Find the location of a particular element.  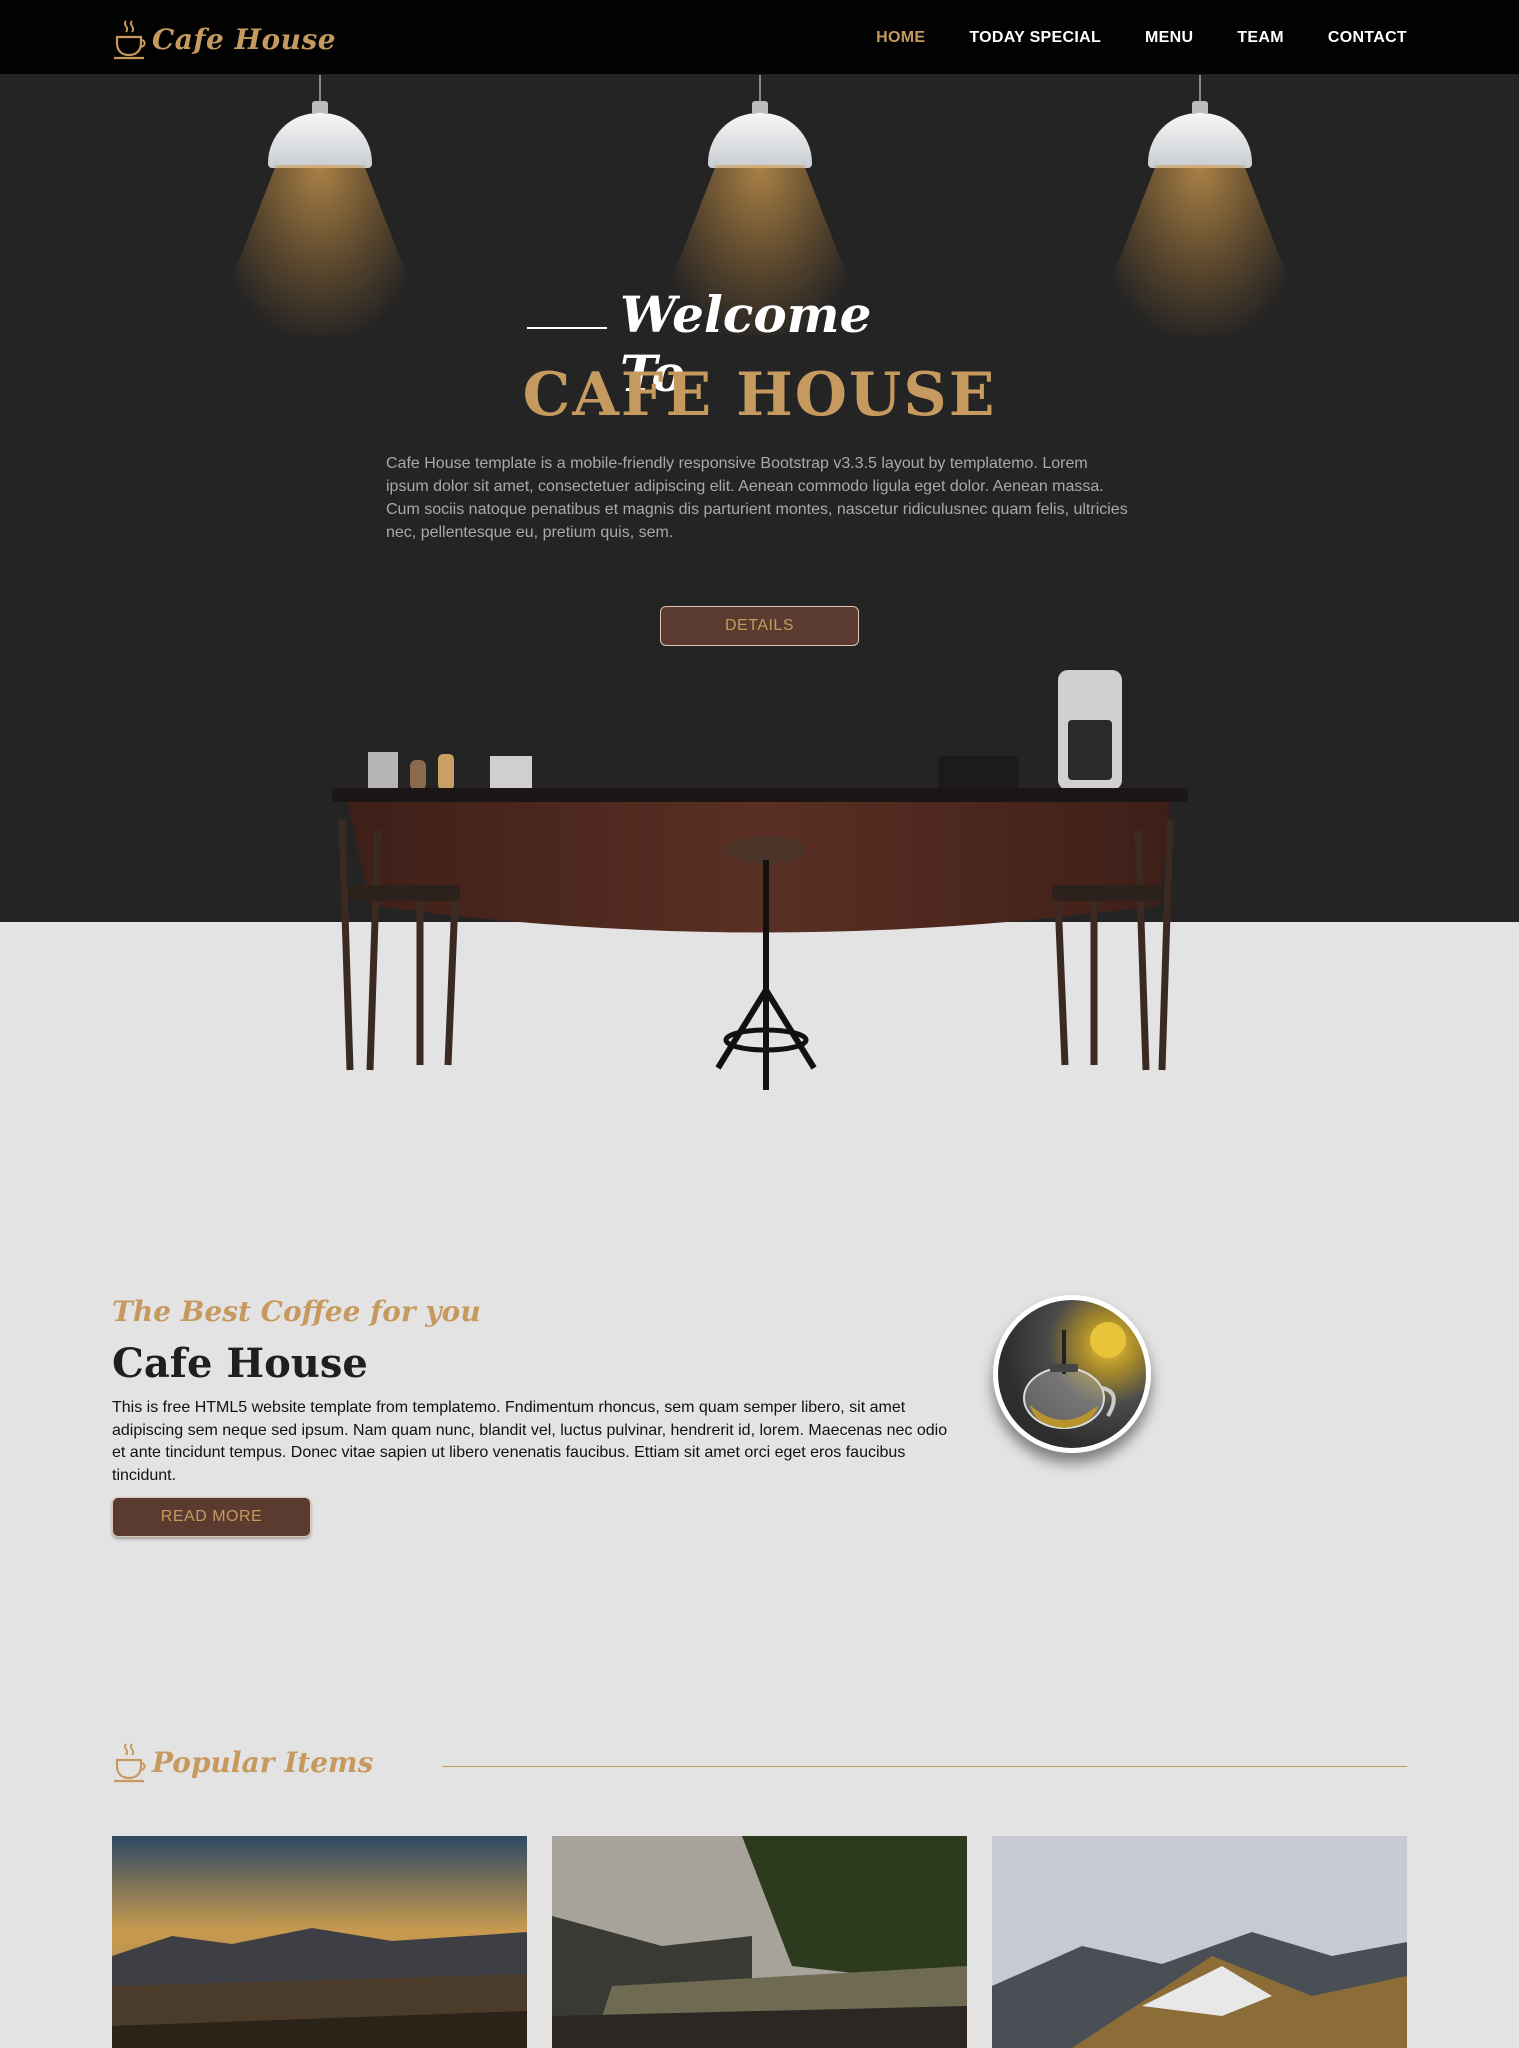

welcome-divider is located at coordinates (567, 328).